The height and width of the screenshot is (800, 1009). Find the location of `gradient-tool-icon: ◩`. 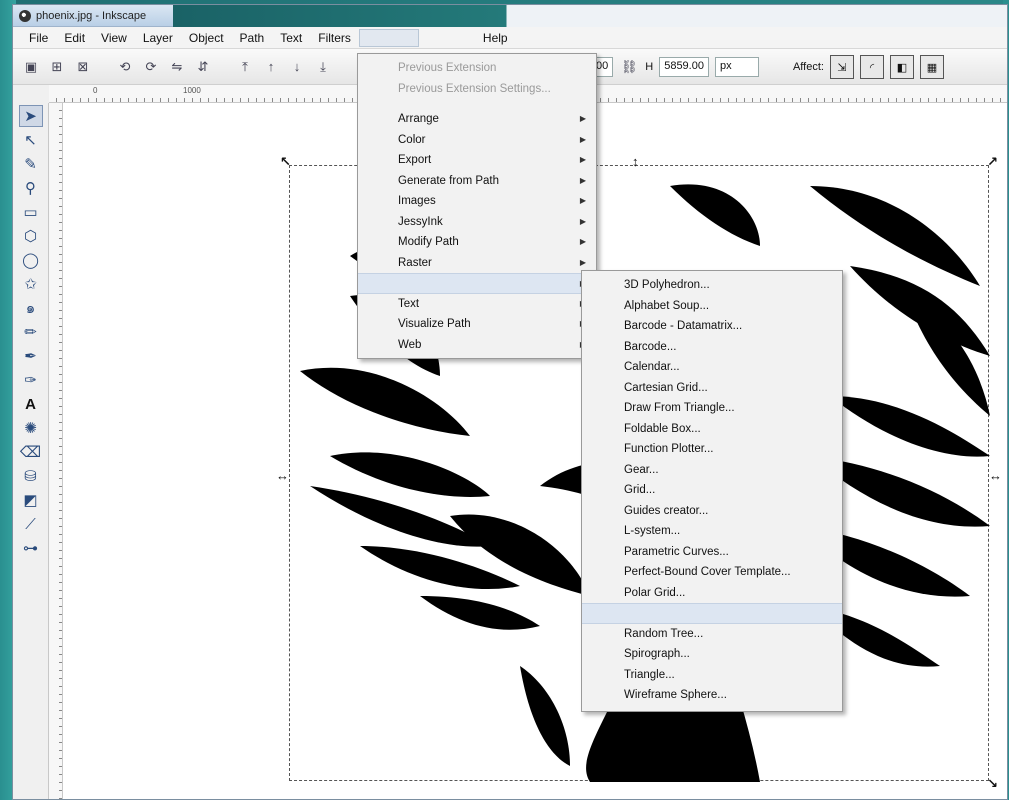

gradient-tool-icon: ◩ is located at coordinates (31, 500).